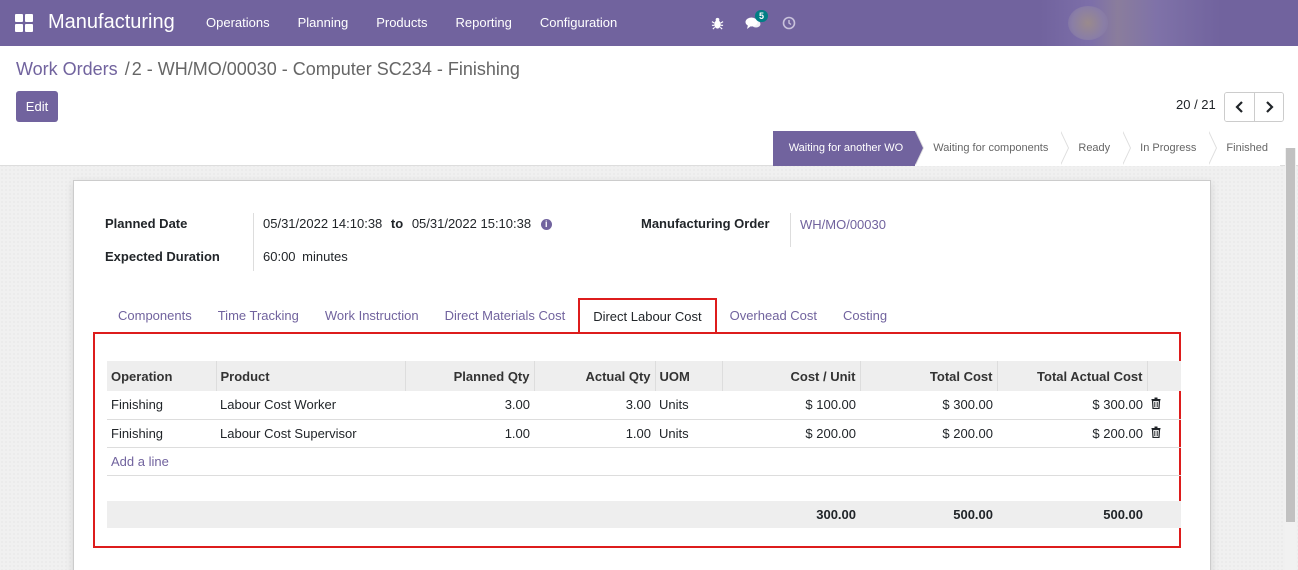 The width and height of the screenshot is (1298, 570). Describe the element at coordinates (1239, 107) in the screenshot. I see `chevron-left-icon` at that location.